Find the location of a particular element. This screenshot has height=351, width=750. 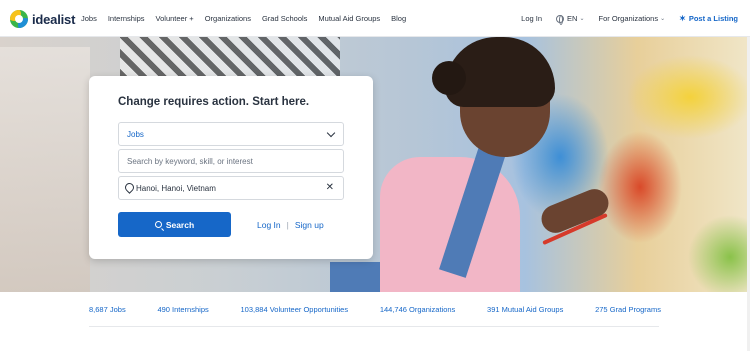

category-select: Jobs is located at coordinates (231, 134).